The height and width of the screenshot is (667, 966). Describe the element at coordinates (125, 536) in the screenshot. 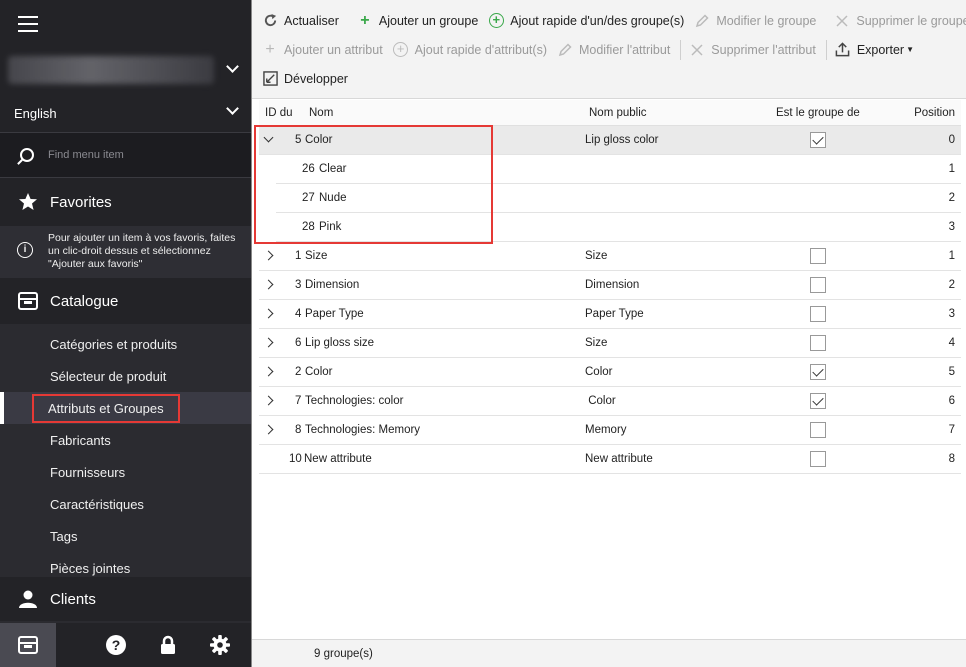

I see `sidebar-item-tags: Tags` at that location.